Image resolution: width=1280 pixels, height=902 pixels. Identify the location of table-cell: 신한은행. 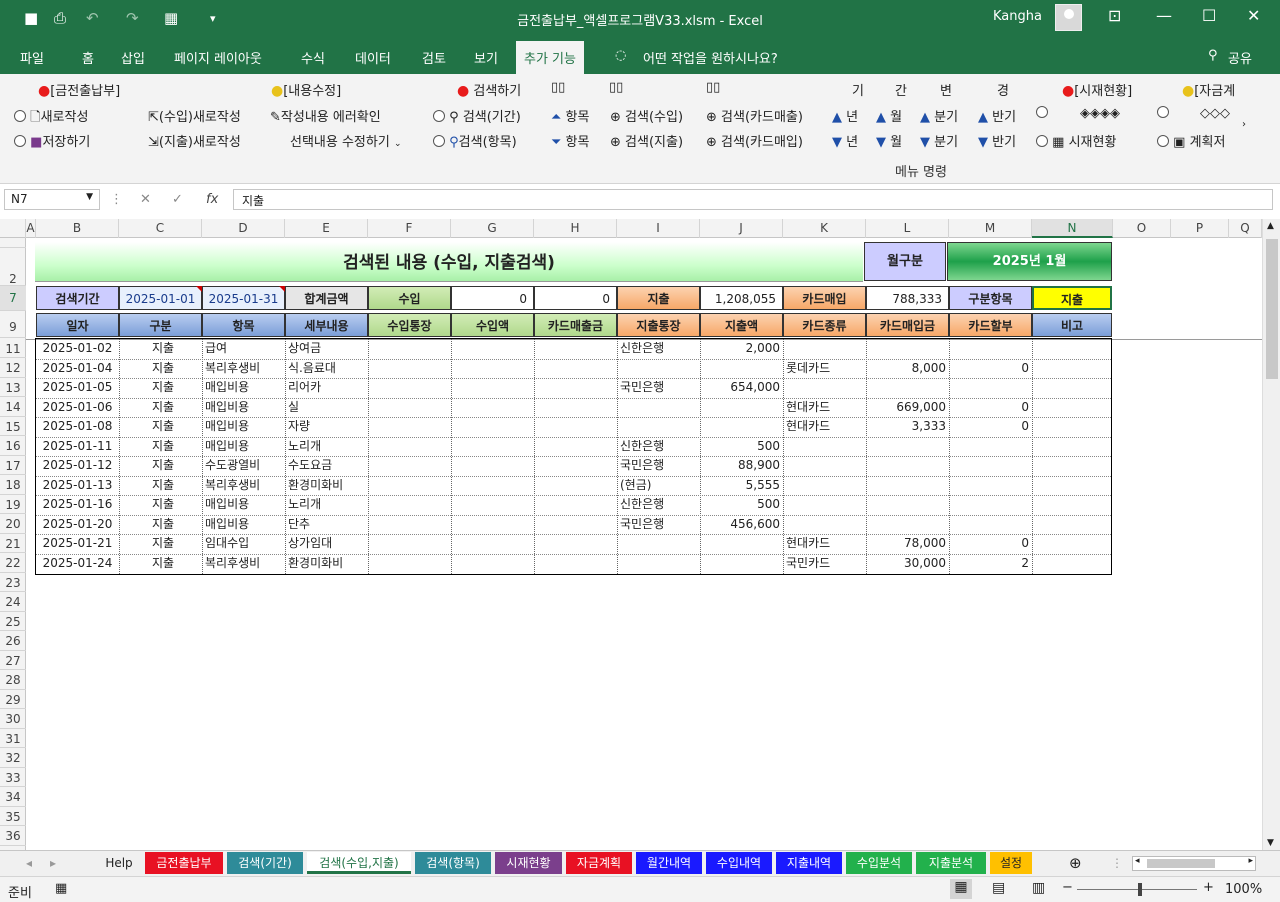
(658, 504).